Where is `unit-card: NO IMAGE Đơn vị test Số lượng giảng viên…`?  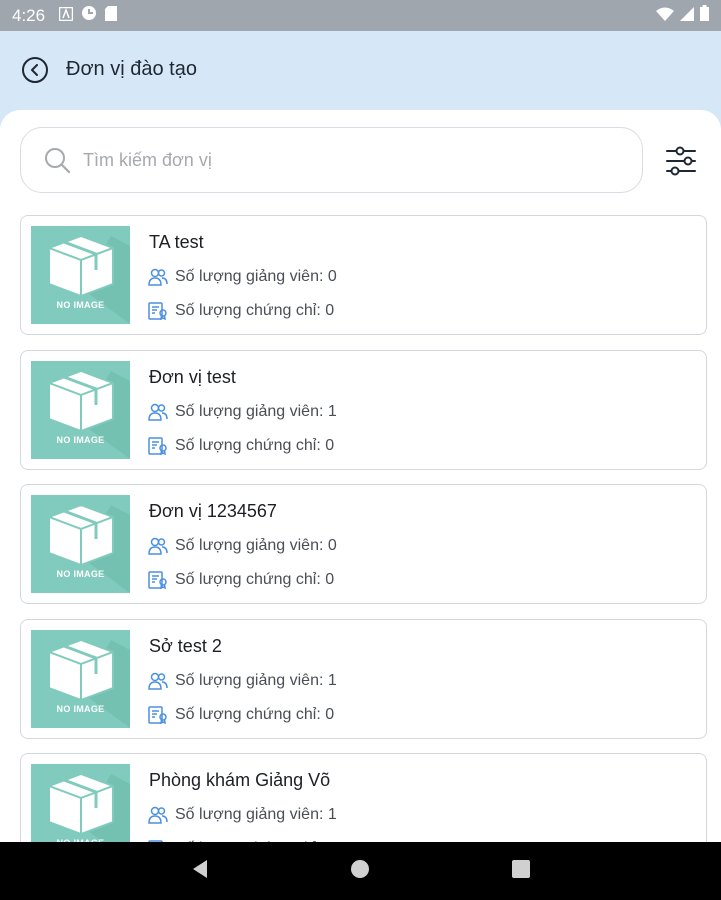
unit-card: NO IMAGE Đơn vị test Số lượng giảng viên… is located at coordinates (363, 410).